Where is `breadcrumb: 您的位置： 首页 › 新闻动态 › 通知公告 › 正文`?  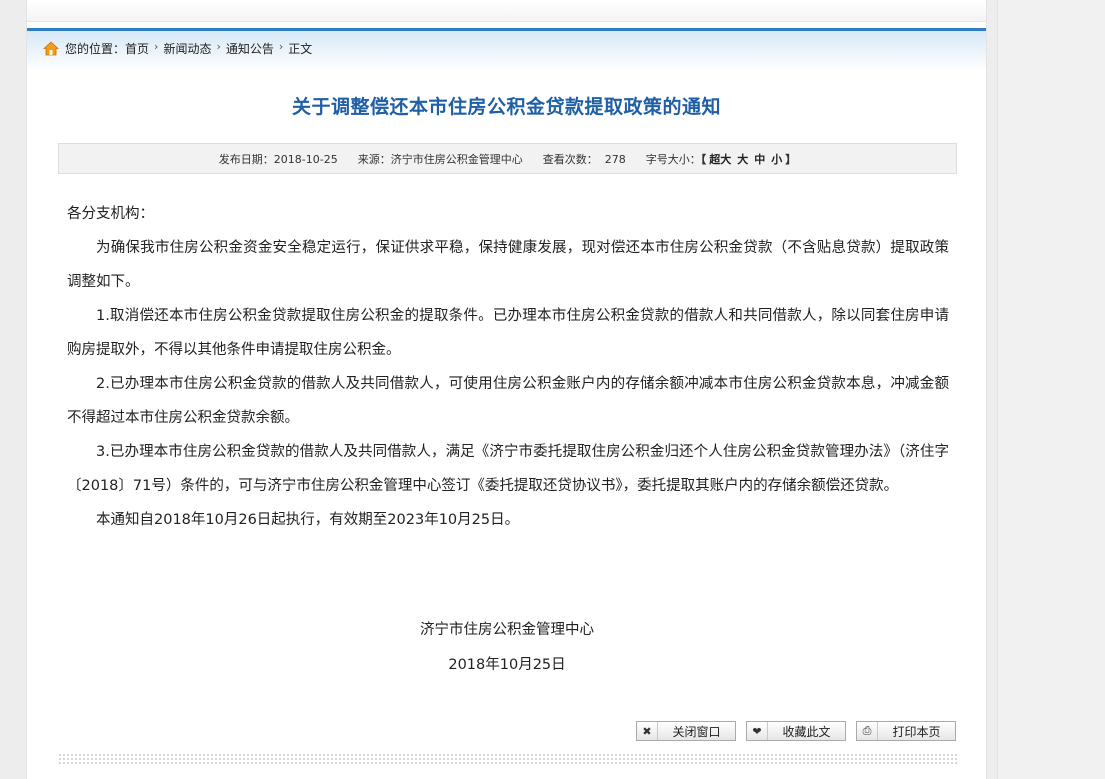 breadcrumb: 您的位置： 首页 › 新闻动态 › 通知公告 › 正文 is located at coordinates (506, 50).